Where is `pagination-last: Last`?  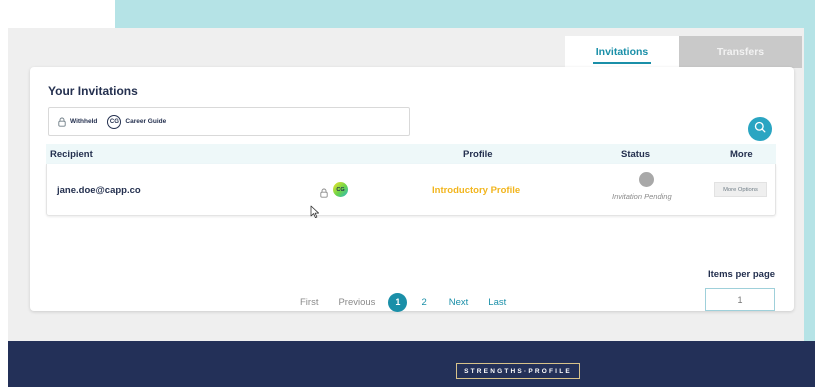 pagination-last: Last is located at coordinates (497, 302).